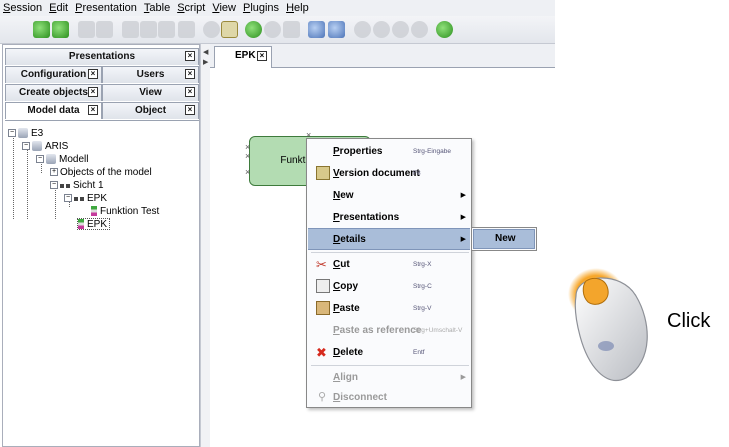  Describe the element at coordinates (101, 172) in the screenshot. I see `tree-node-objects-of-model: + Objects of the model` at that location.